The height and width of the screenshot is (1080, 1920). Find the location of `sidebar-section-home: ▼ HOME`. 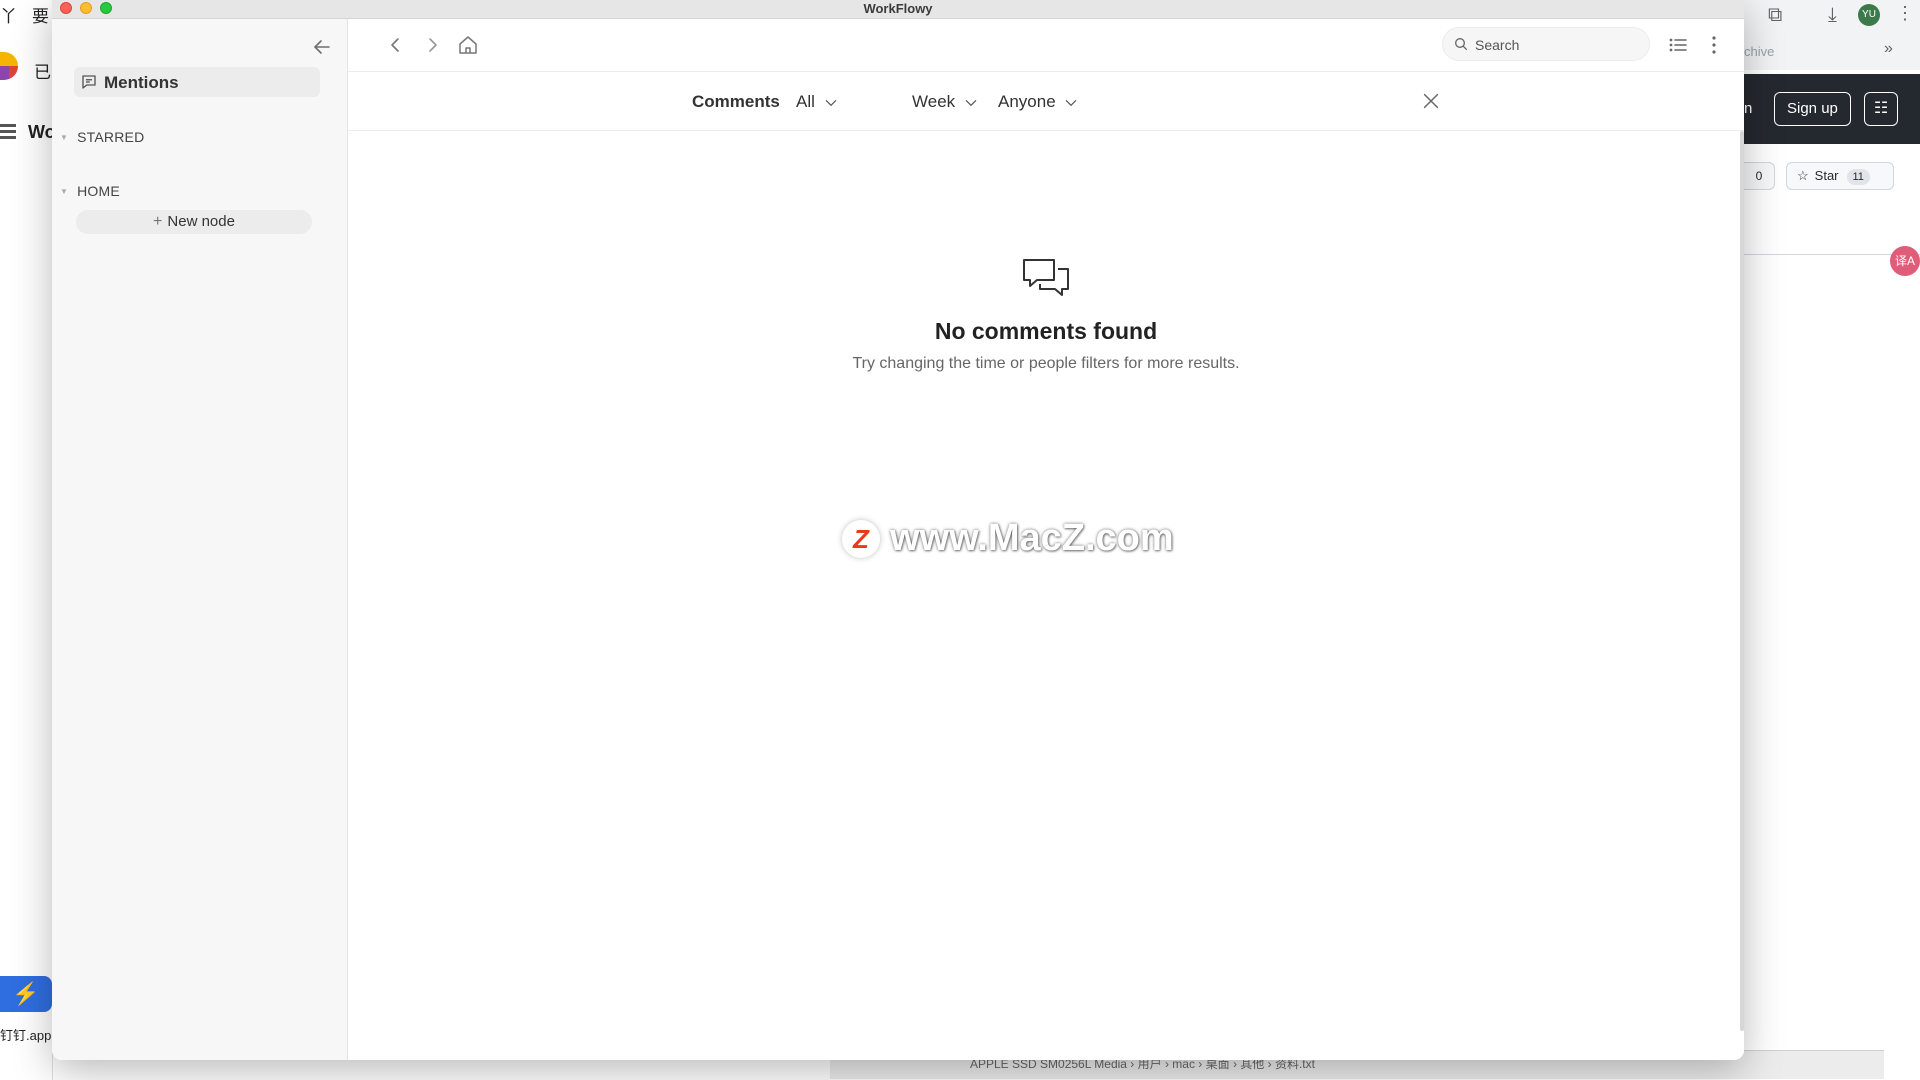

sidebar-section-home: ▼ HOME is located at coordinates (90, 191).